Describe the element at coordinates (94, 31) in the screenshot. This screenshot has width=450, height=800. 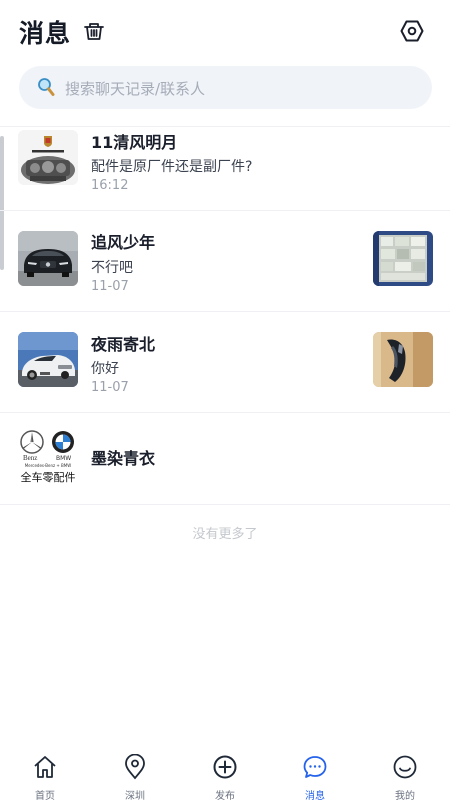
I see `basket-clear-icon` at that location.